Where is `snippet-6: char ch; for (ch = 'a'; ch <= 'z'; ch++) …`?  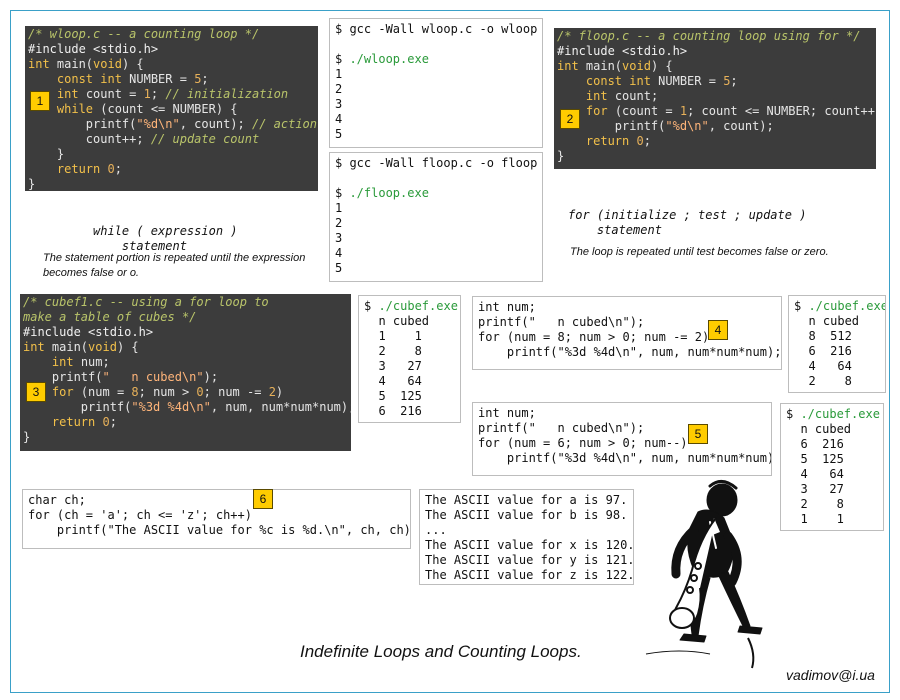 snippet-6: char ch; for (ch = 'a'; ch <= 'z'; ch++) … is located at coordinates (216, 519).